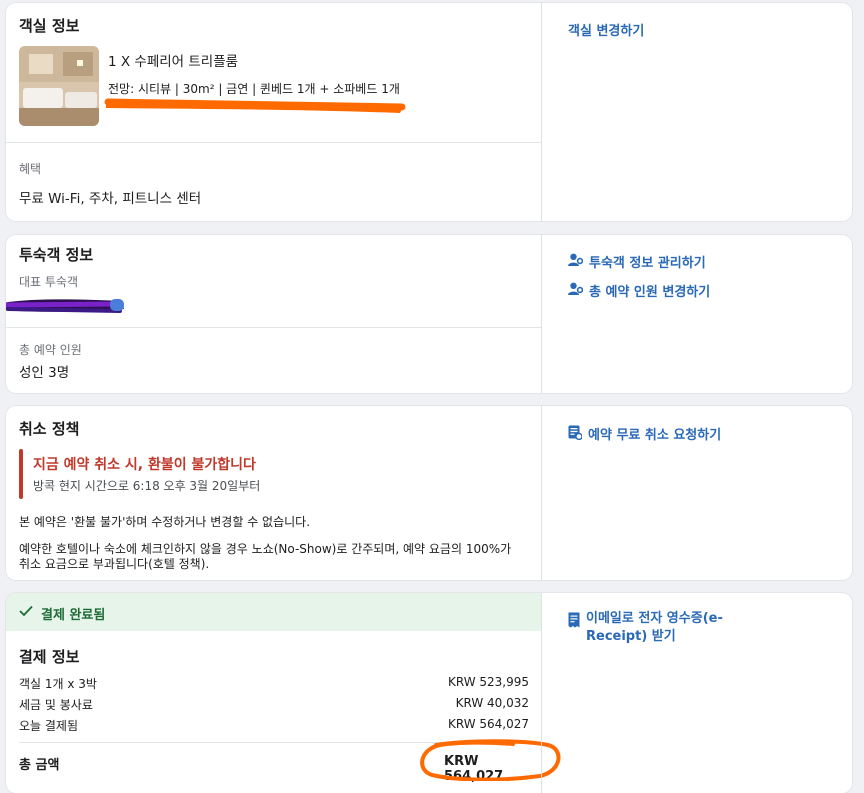 Image resolution: width=864 pixels, height=793 pixels. I want to click on change-room-link: 객실 변경하기, so click(606, 29).